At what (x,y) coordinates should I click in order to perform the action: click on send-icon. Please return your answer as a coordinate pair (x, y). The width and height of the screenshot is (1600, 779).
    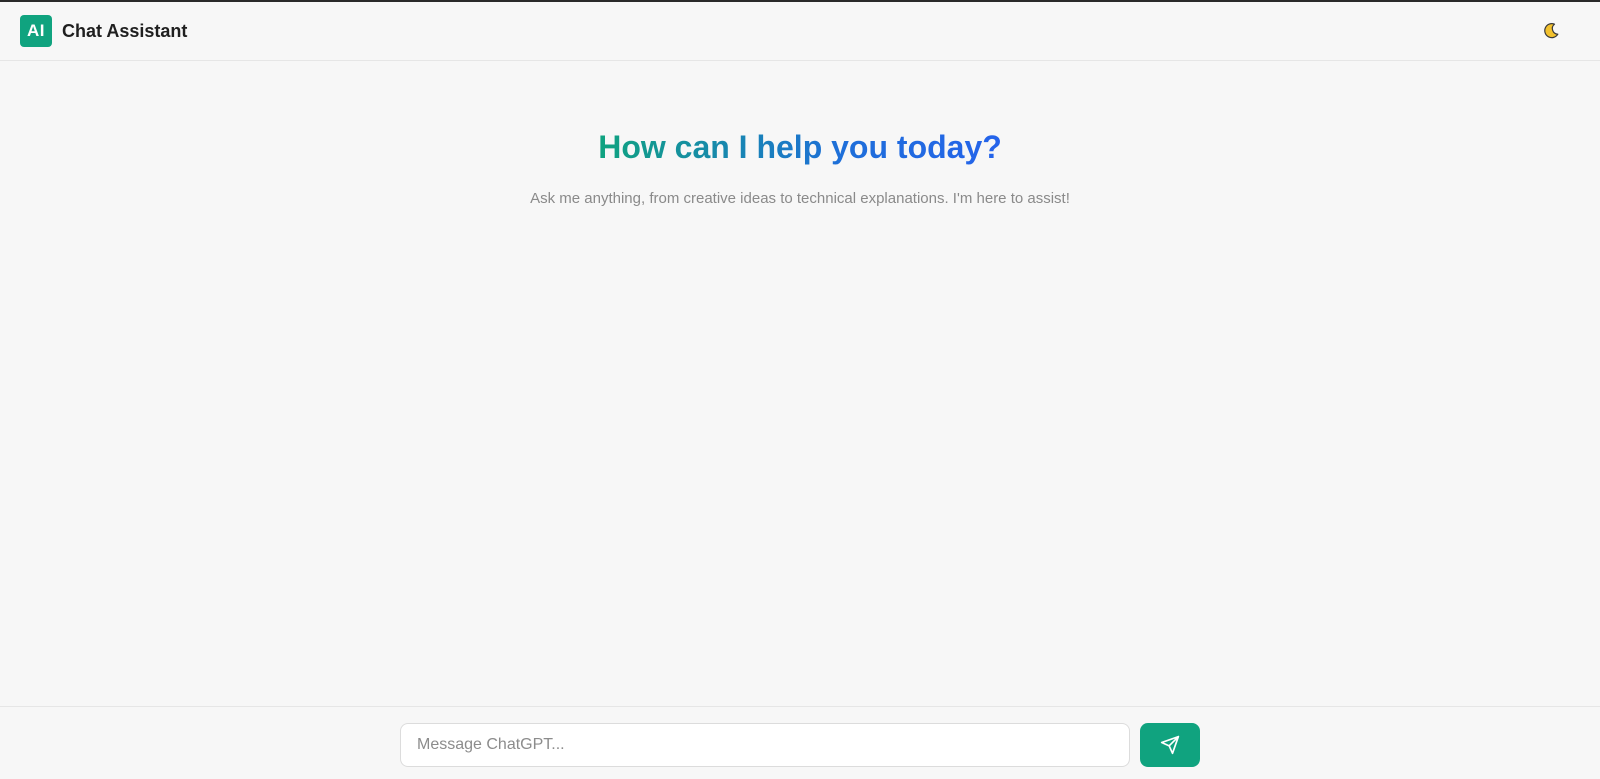
    Looking at the image, I should click on (1170, 745).